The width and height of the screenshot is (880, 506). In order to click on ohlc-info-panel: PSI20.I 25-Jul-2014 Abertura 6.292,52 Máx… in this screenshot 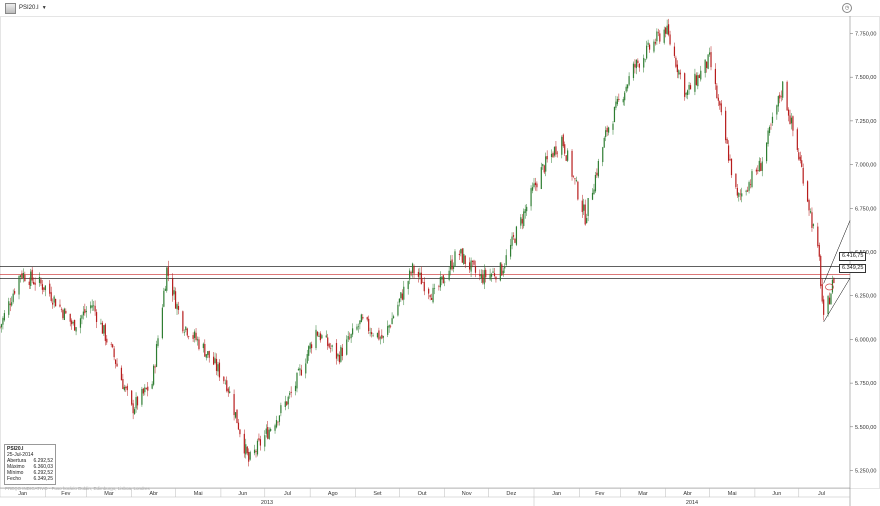, I will do `click(30, 464)`.